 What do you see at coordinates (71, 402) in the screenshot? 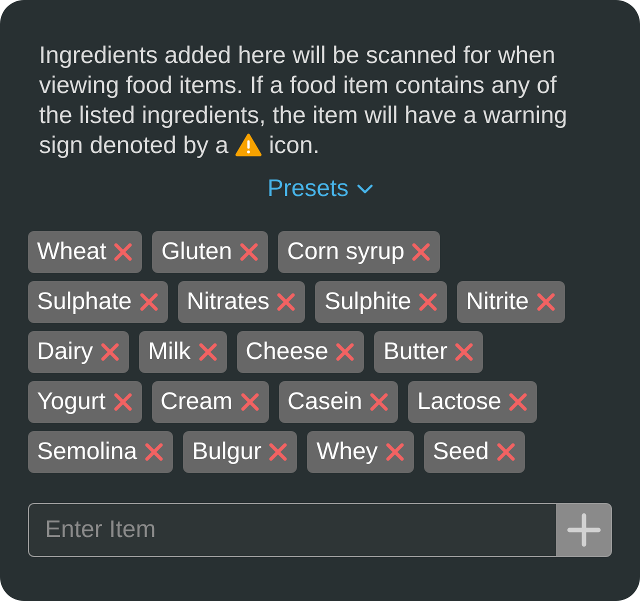
I see `tag-label: Yogurt` at bounding box center [71, 402].